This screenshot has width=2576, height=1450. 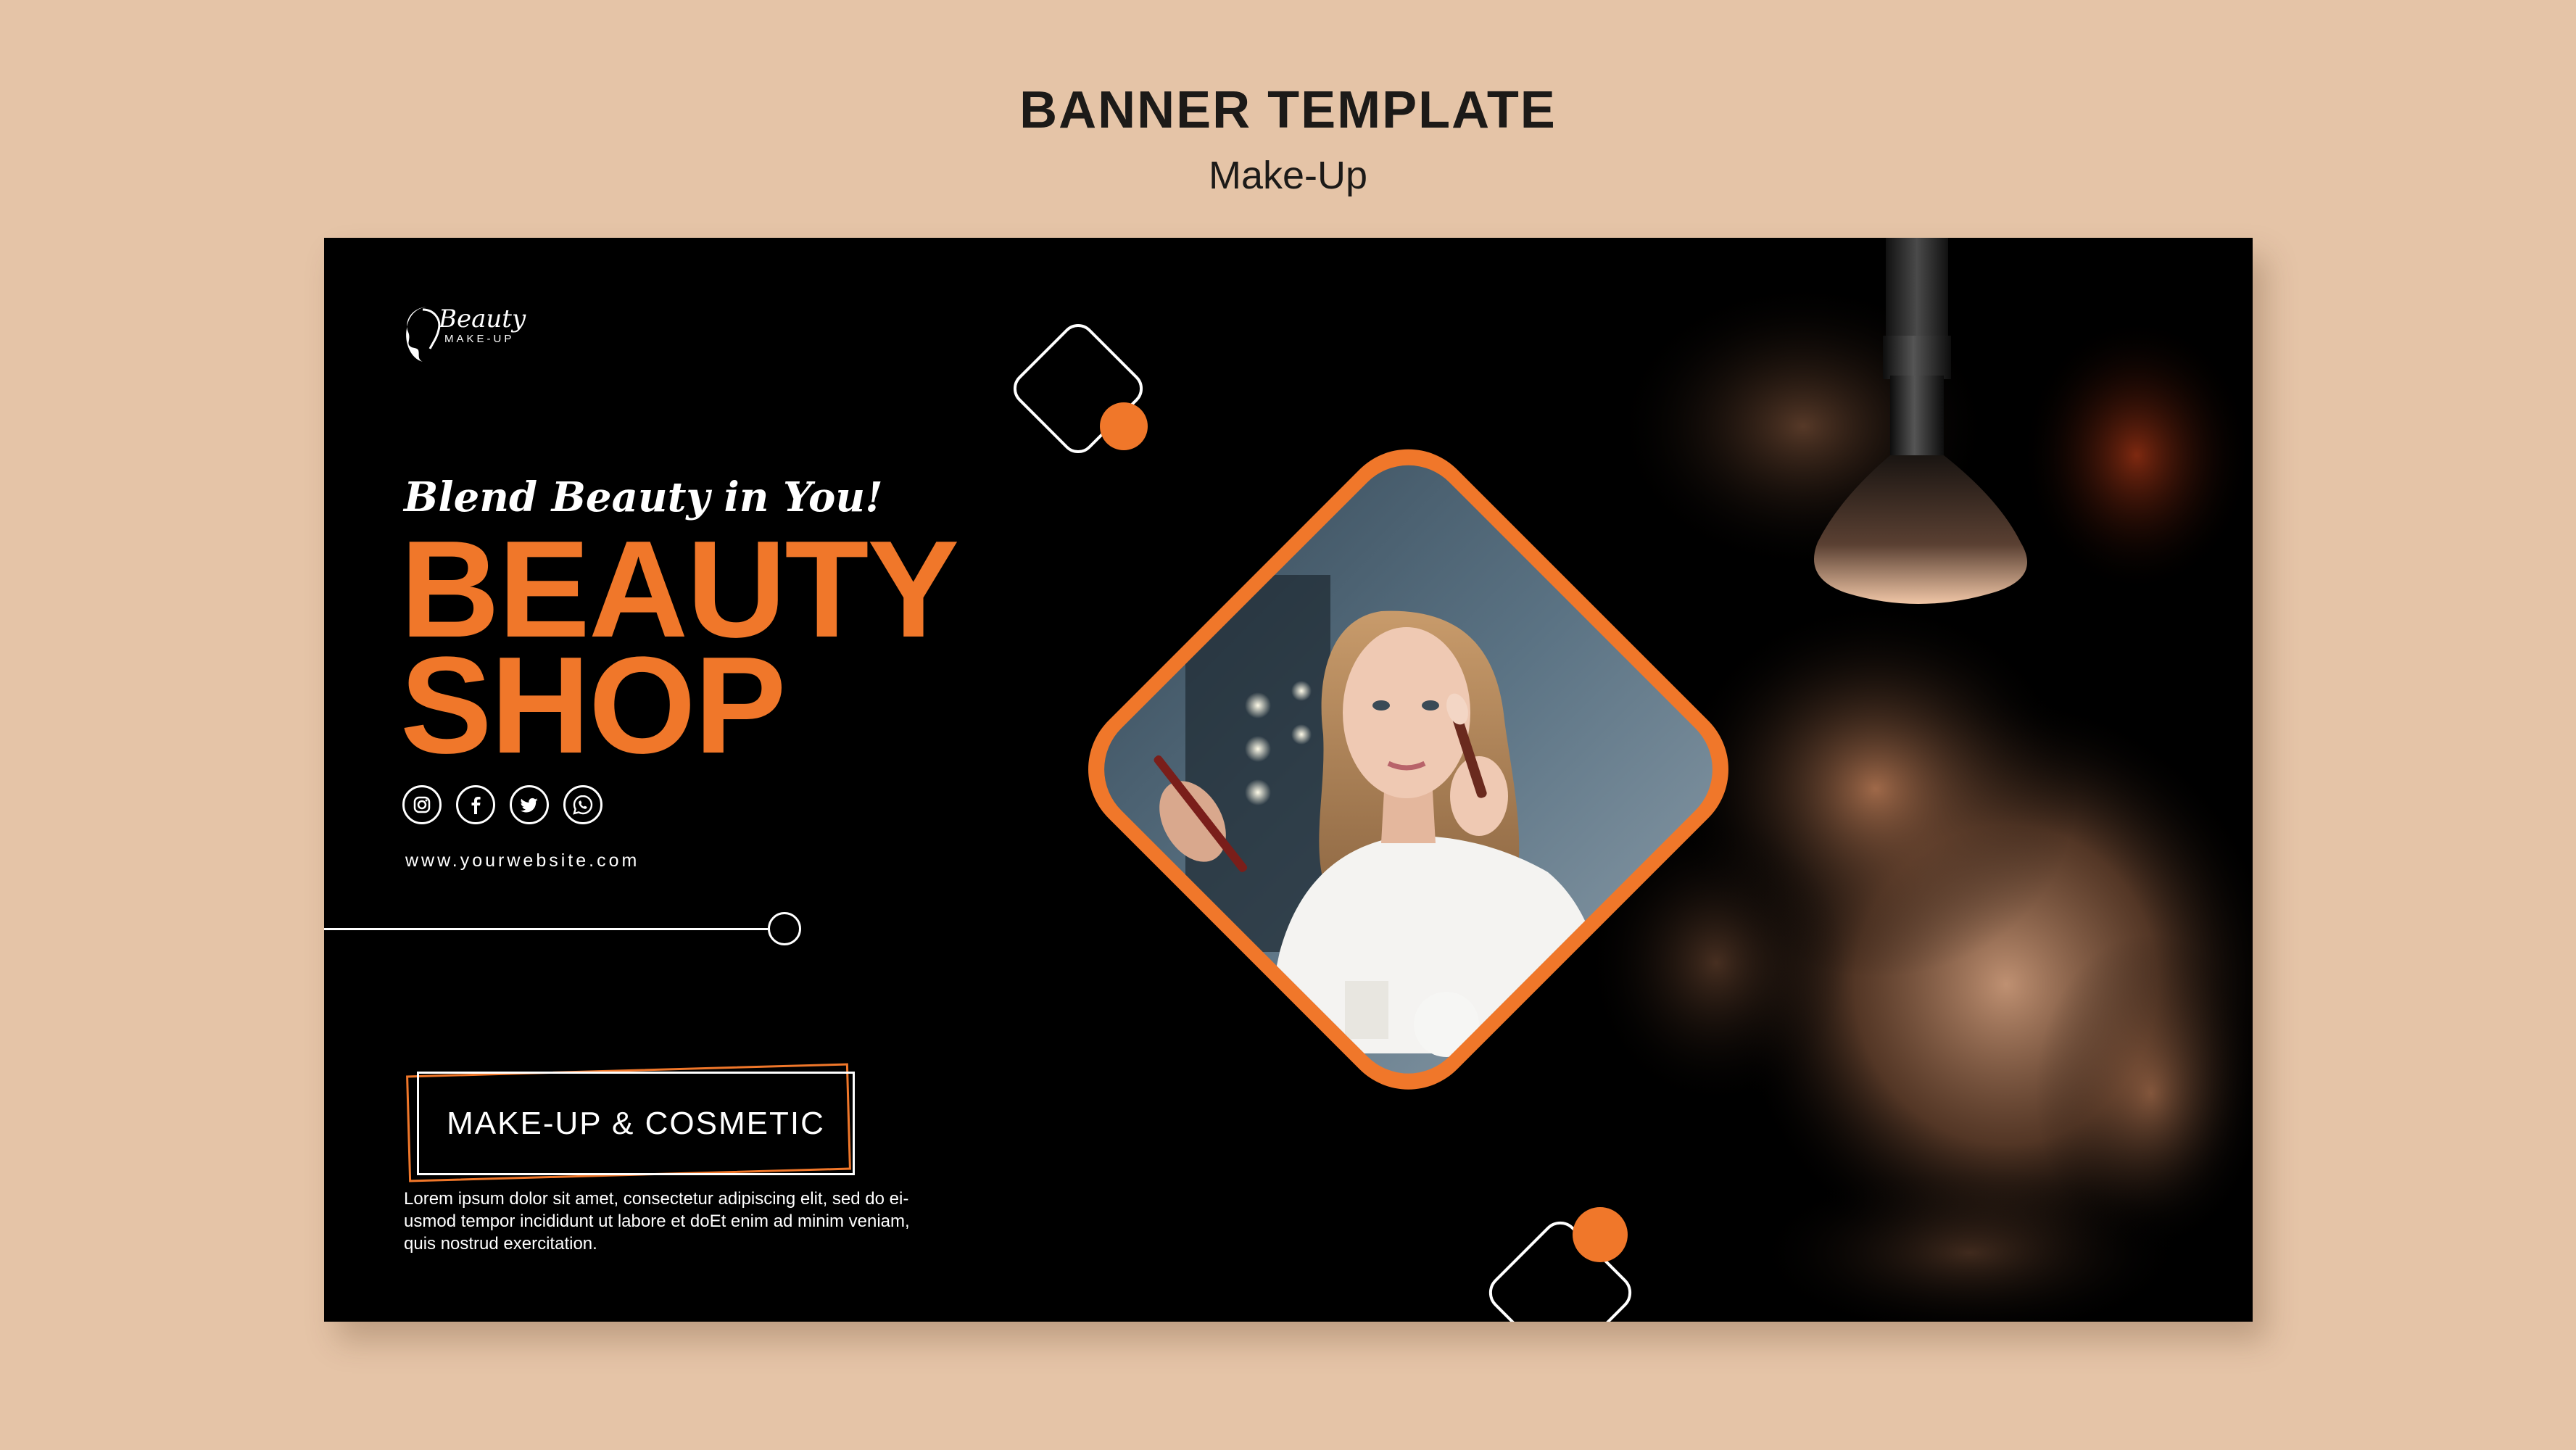 I want to click on whatsapp-icon, so click(x=582, y=805).